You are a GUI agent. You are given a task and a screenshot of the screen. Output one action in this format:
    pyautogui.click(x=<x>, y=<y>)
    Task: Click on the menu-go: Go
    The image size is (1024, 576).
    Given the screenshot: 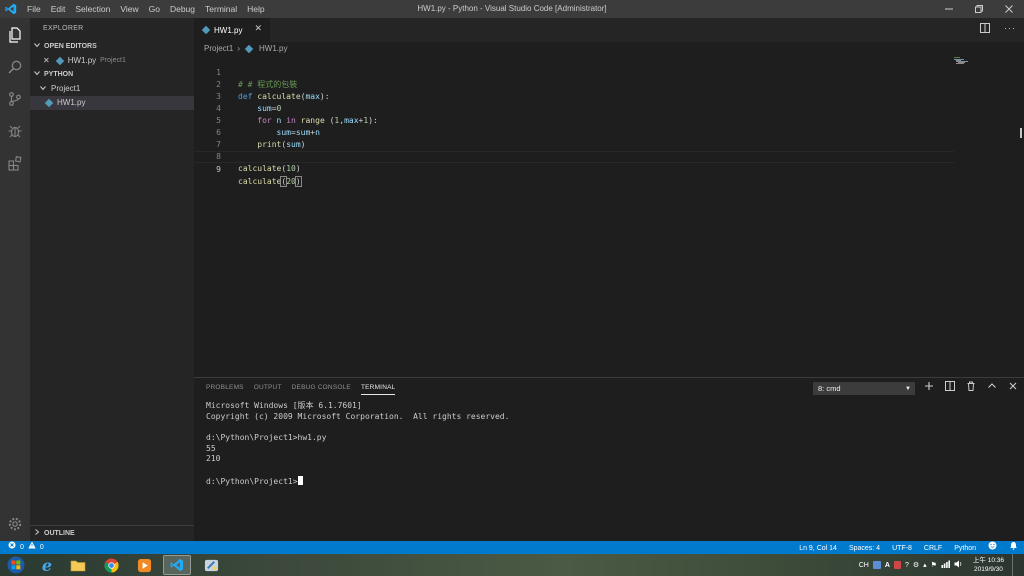 What is the action you would take?
    pyautogui.click(x=154, y=9)
    